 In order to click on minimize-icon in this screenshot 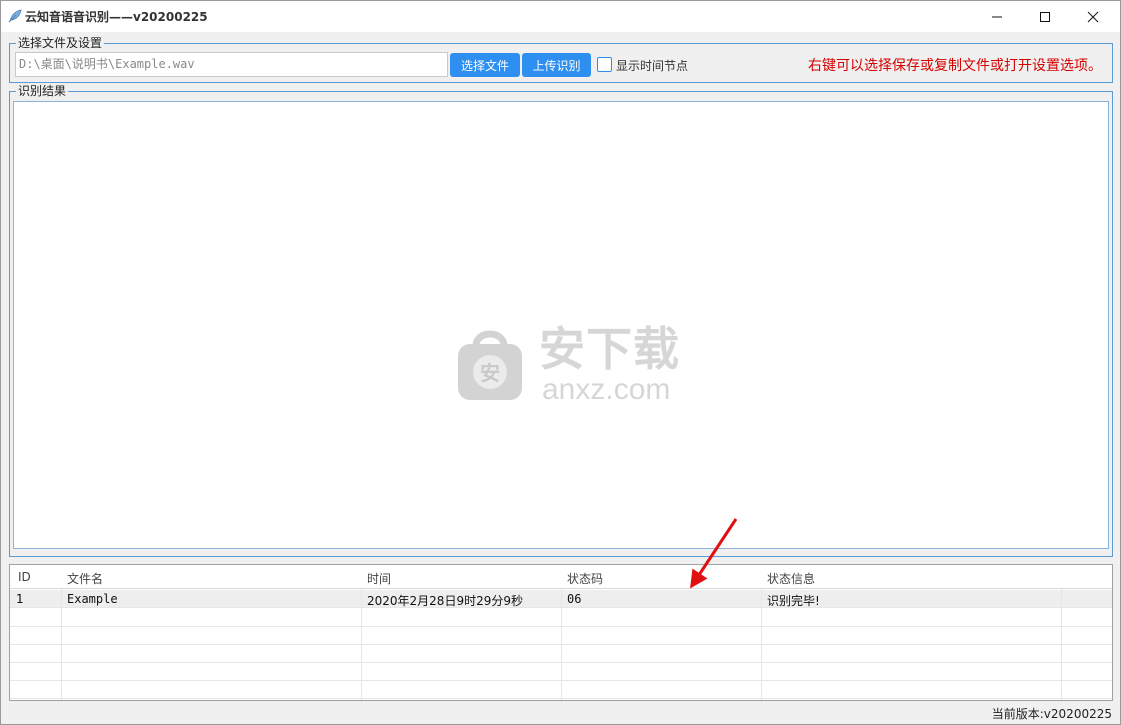, I will do `click(997, 16)`.